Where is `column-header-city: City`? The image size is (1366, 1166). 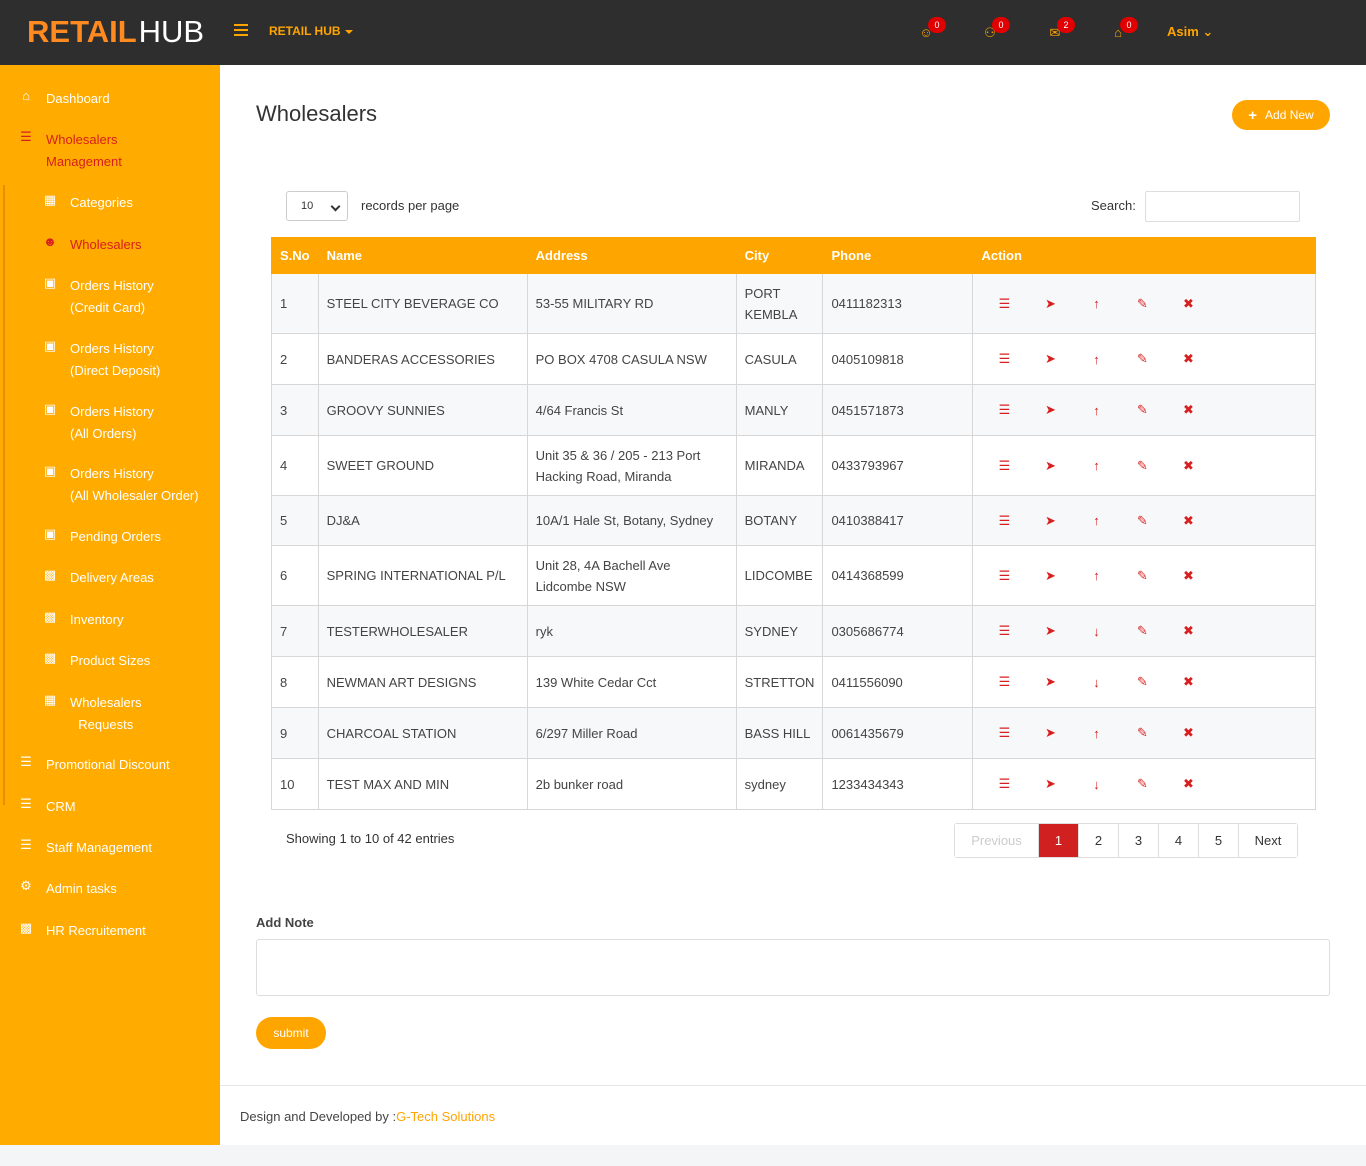 column-header-city: City is located at coordinates (779, 255).